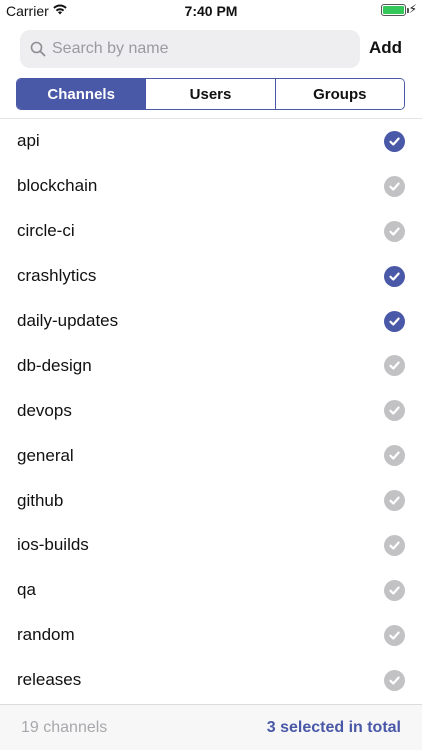  I want to click on channel-row: devops, so click(211, 410).